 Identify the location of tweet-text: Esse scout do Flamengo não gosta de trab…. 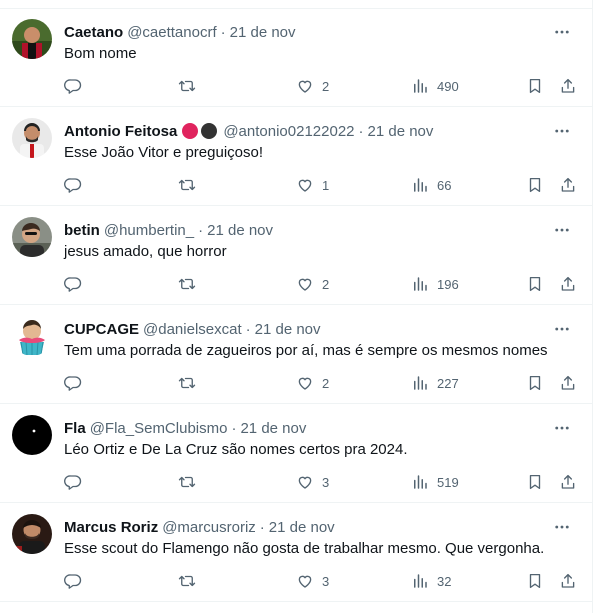
(304, 548).